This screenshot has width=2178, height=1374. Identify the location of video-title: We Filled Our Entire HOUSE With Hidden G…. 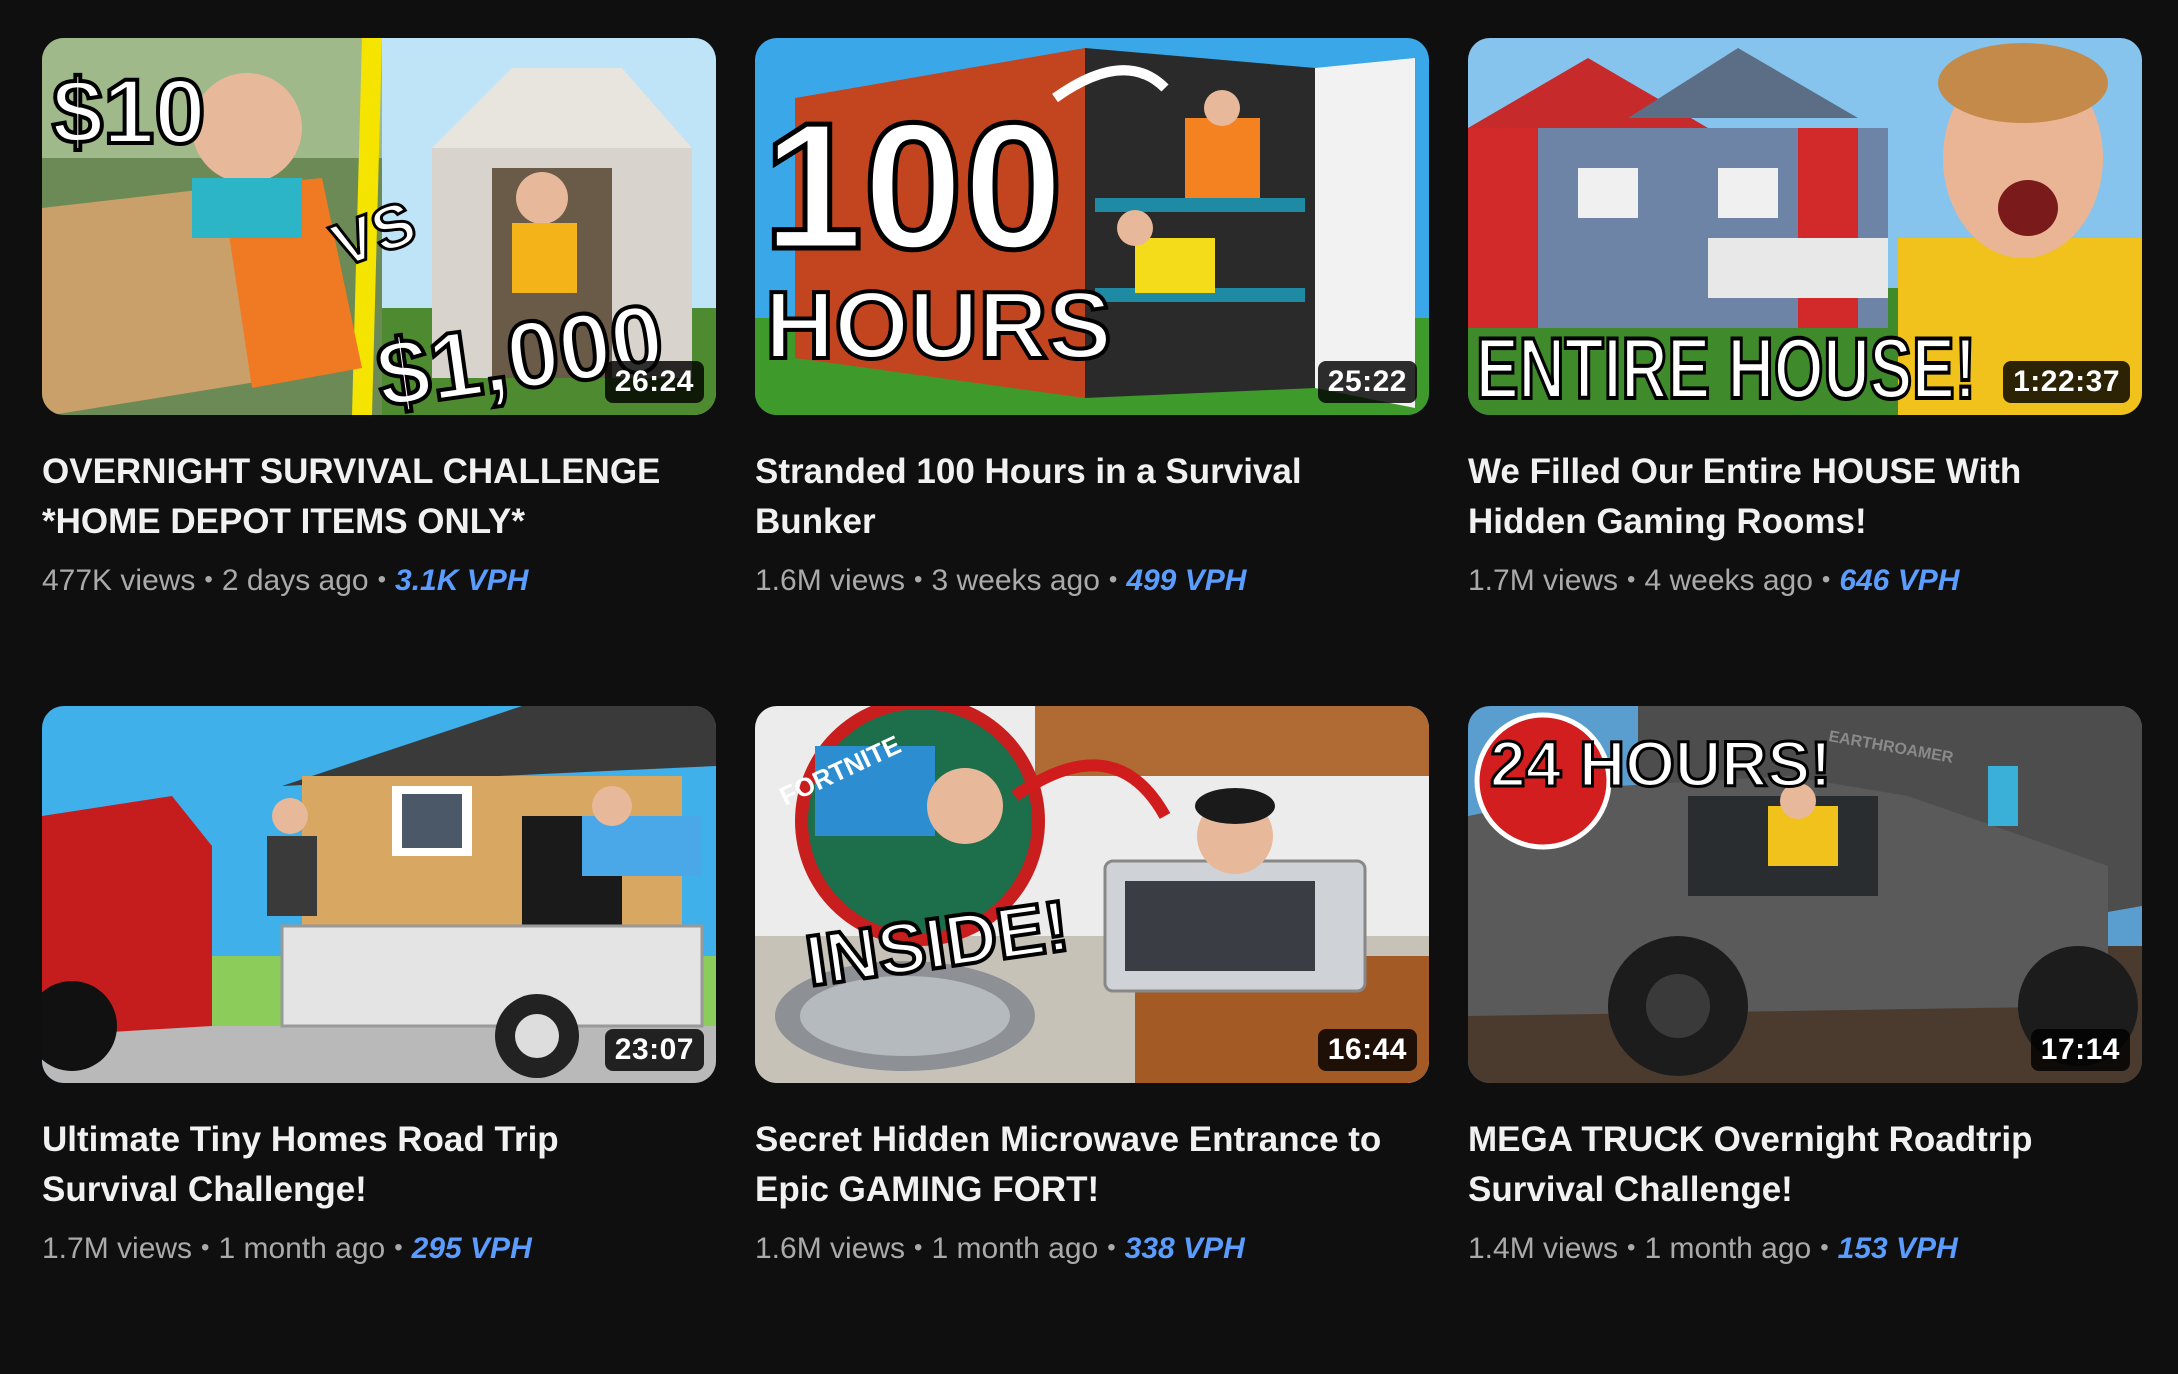
(1788, 497).